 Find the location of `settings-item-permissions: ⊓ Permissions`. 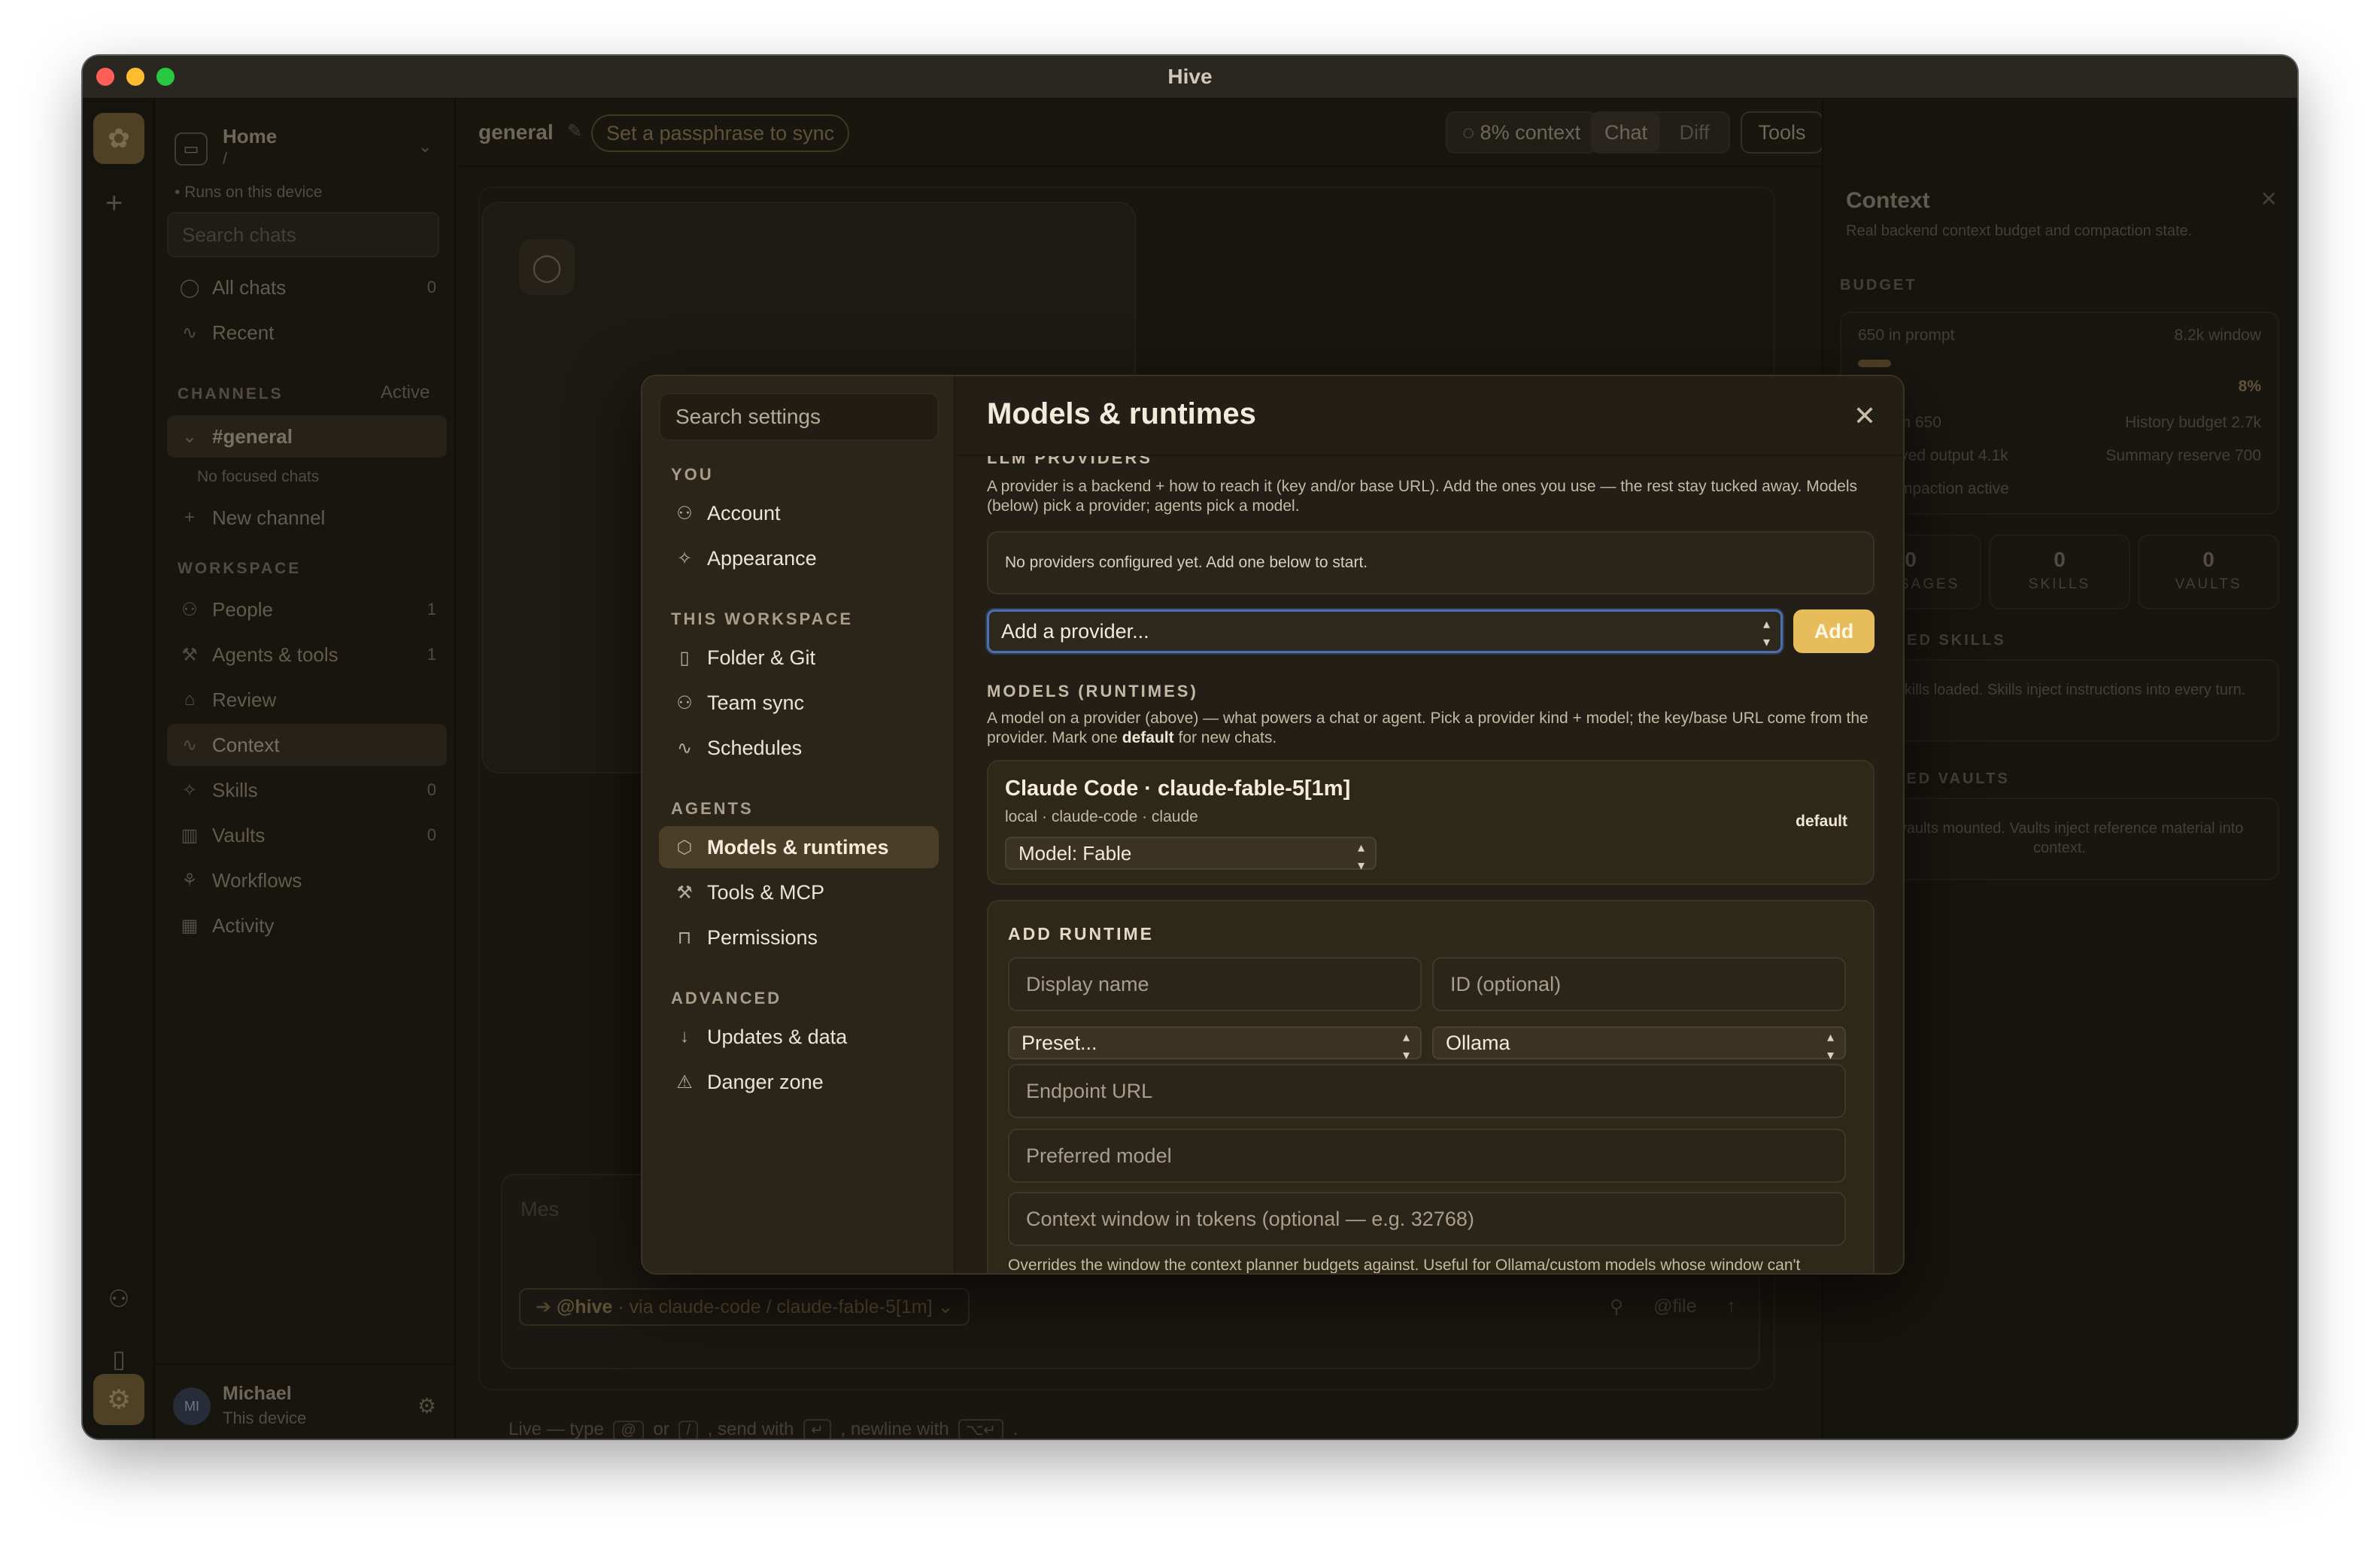

settings-item-permissions: ⊓ Permissions is located at coordinates (799, 937).